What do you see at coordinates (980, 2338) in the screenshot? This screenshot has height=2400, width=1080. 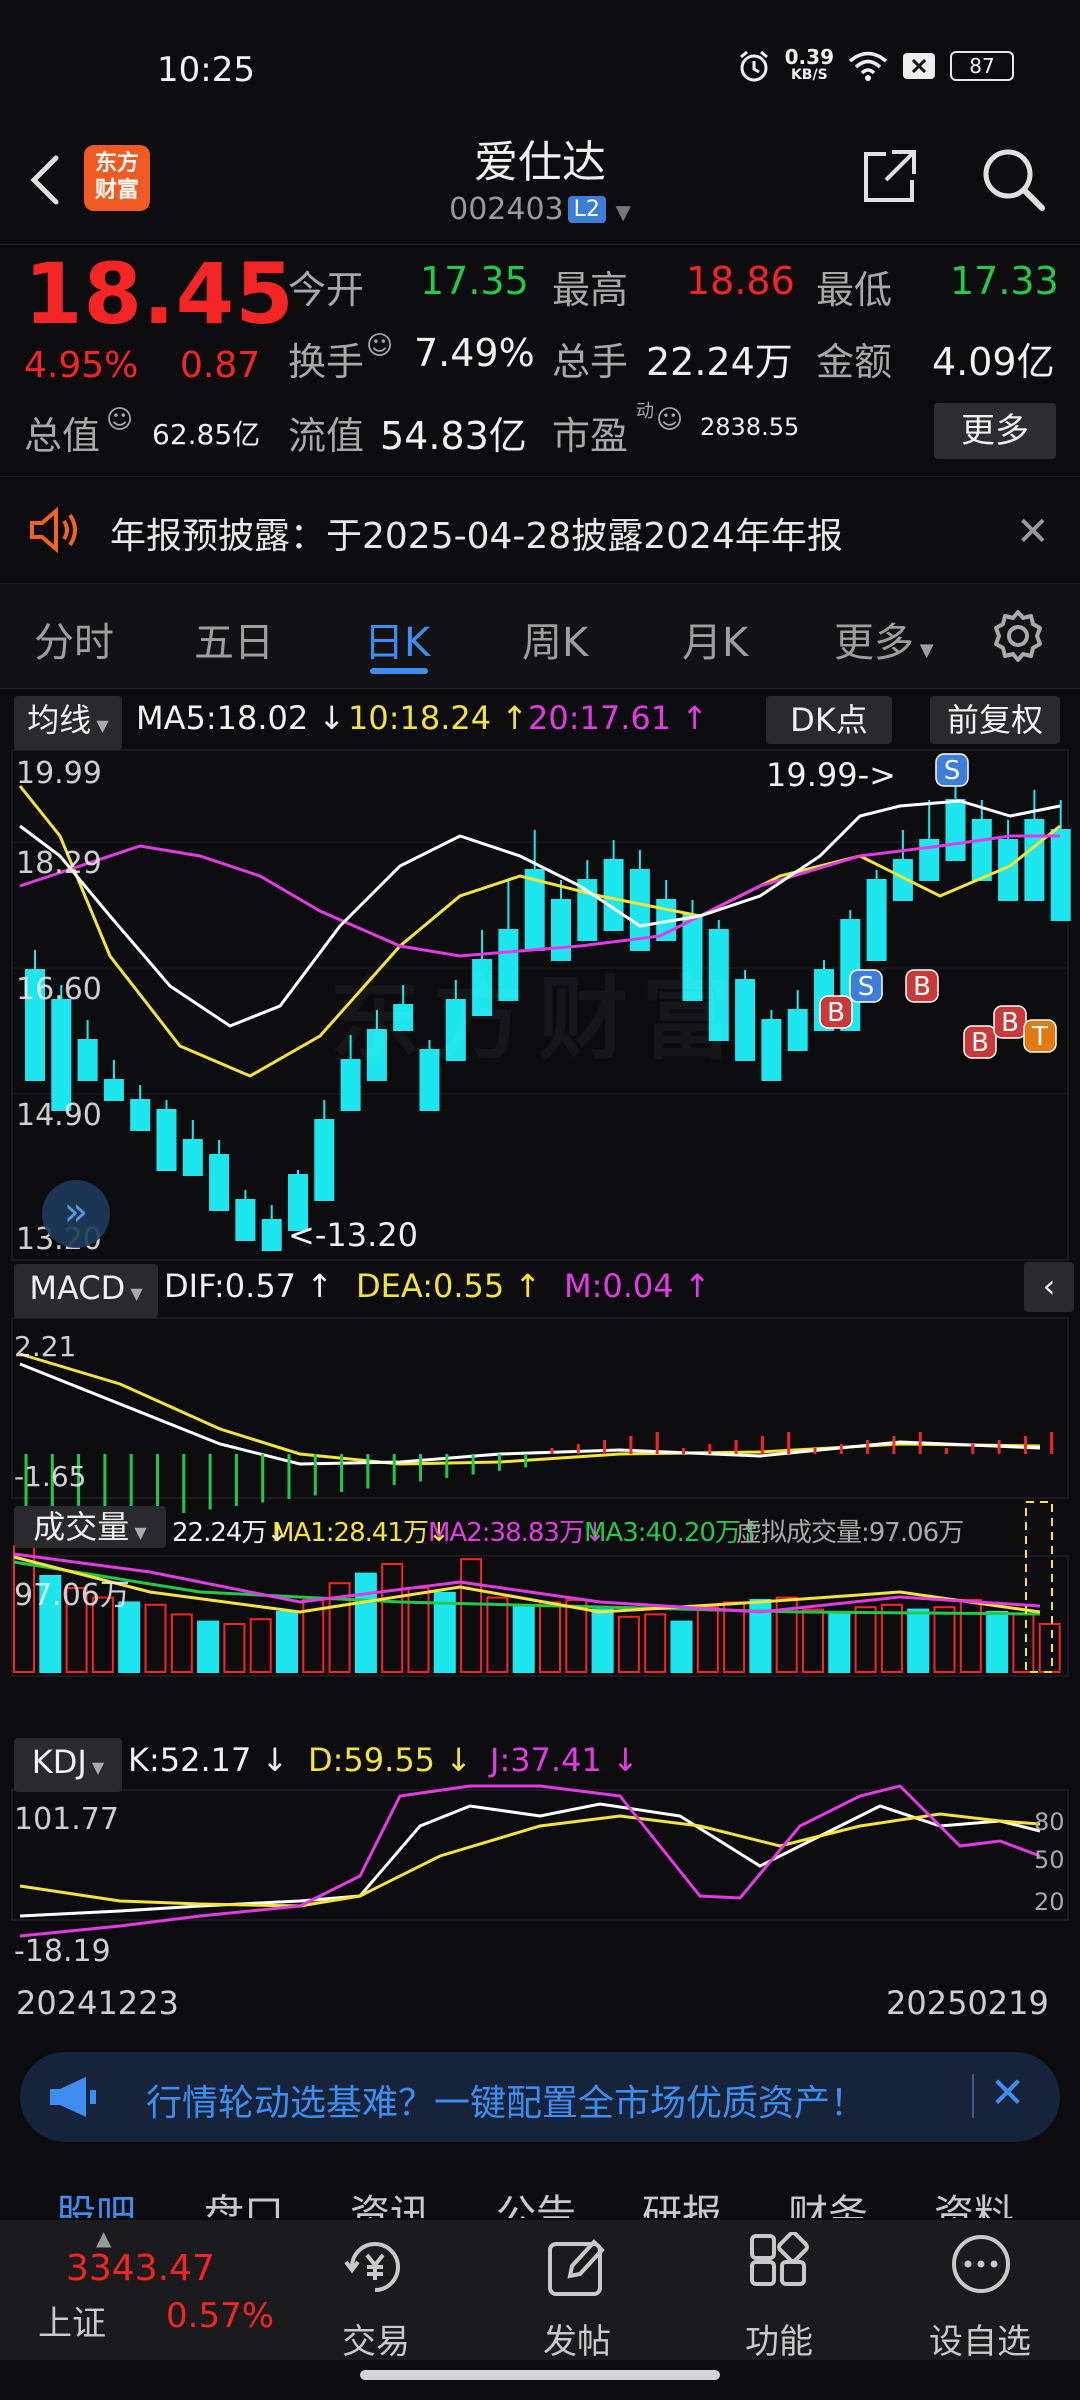 I see `nav-add-watchlist: 设自选` at bounding box center [980, 2338].